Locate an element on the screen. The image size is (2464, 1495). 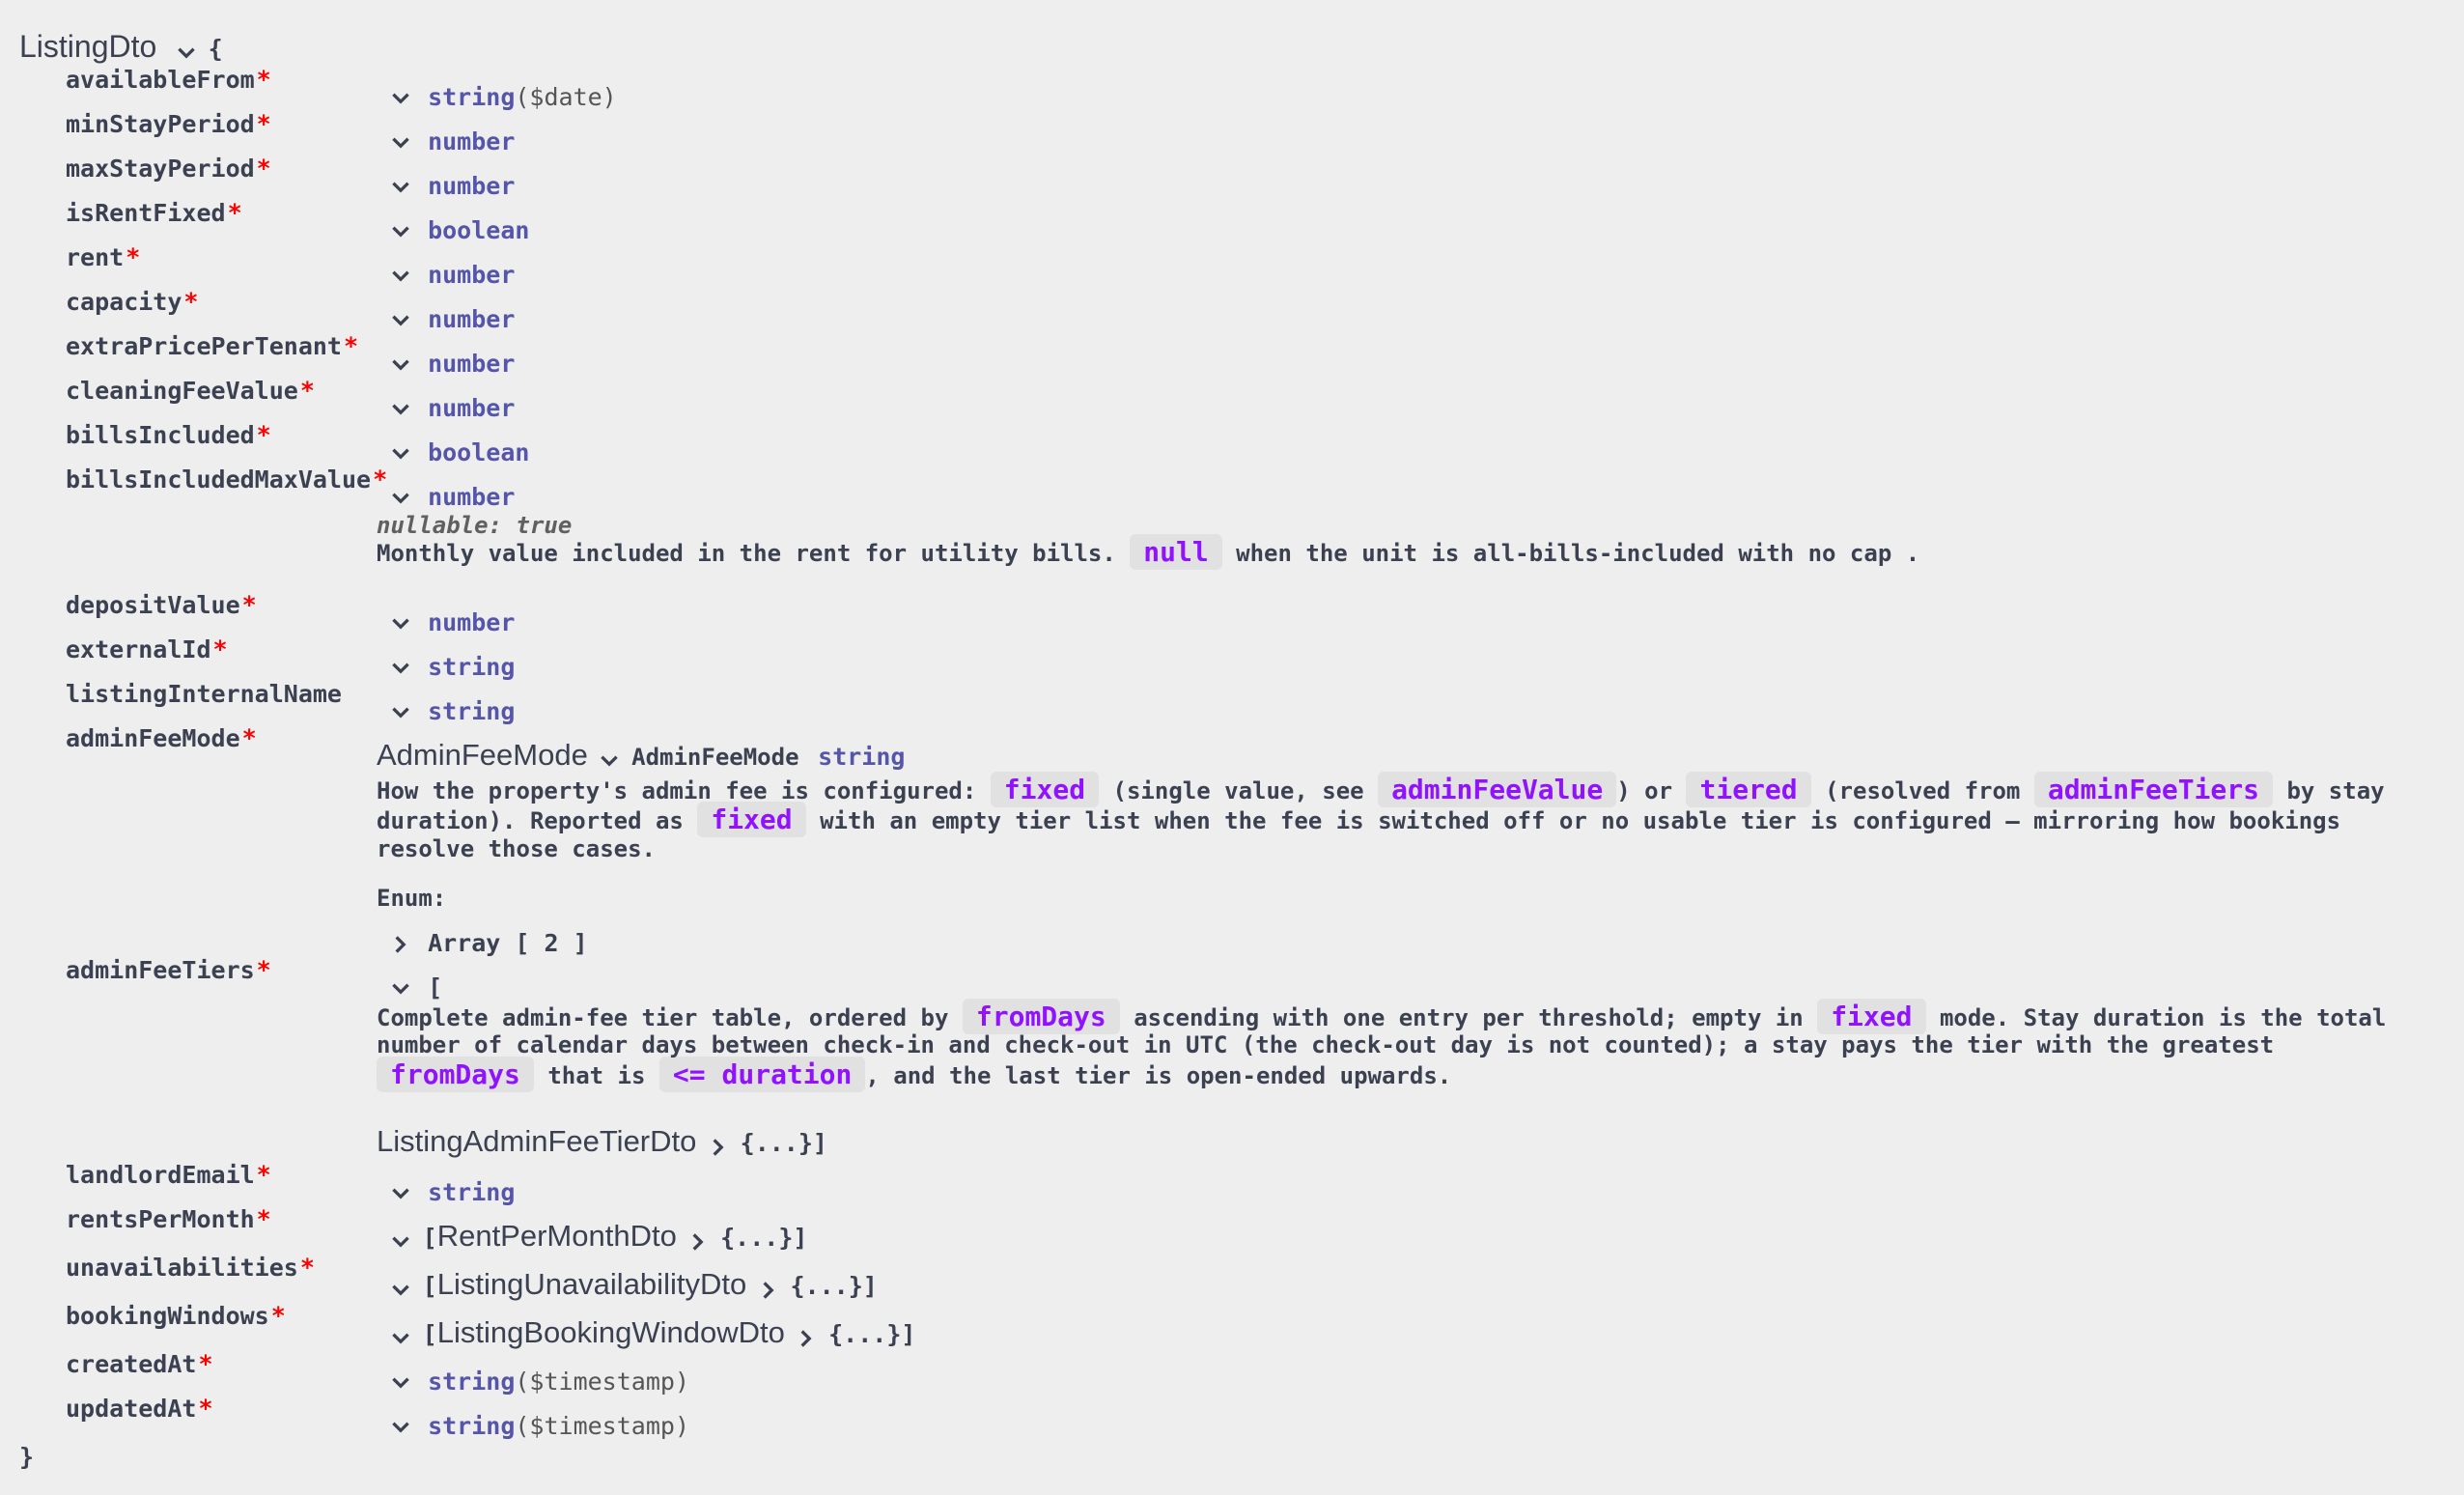
close-brace: } is located at coordinates (27, 1457).